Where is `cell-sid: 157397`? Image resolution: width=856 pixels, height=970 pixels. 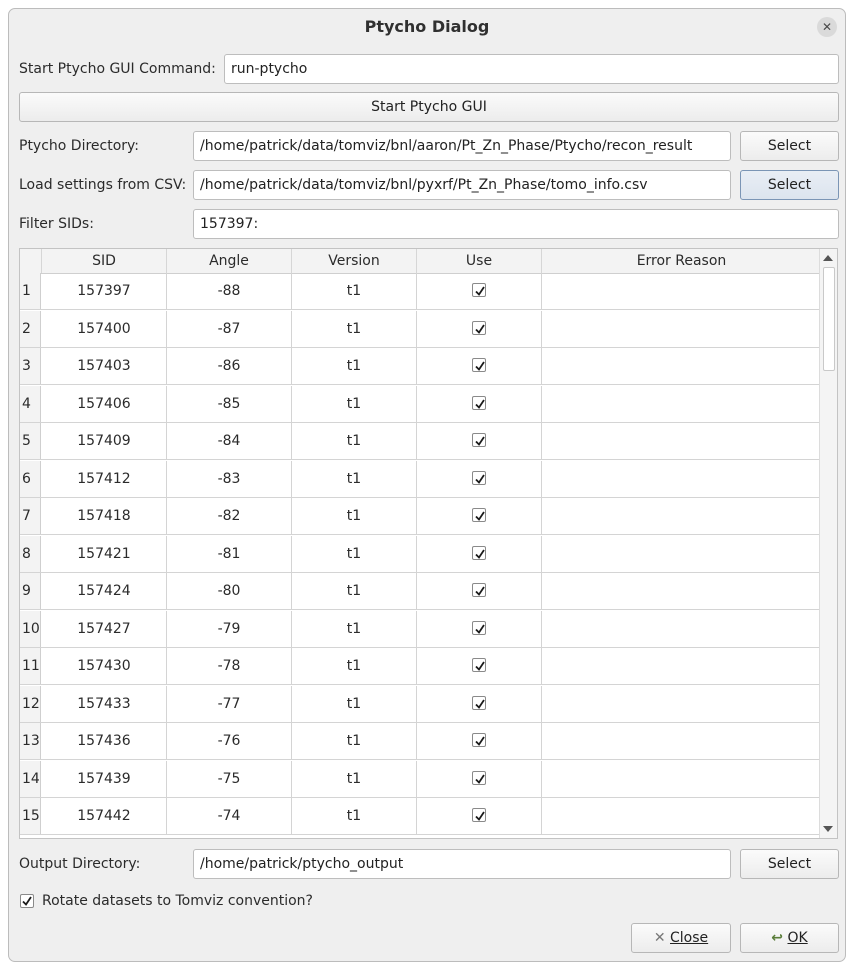 cell-sid: 157397 is located at coordinates (104, 291).